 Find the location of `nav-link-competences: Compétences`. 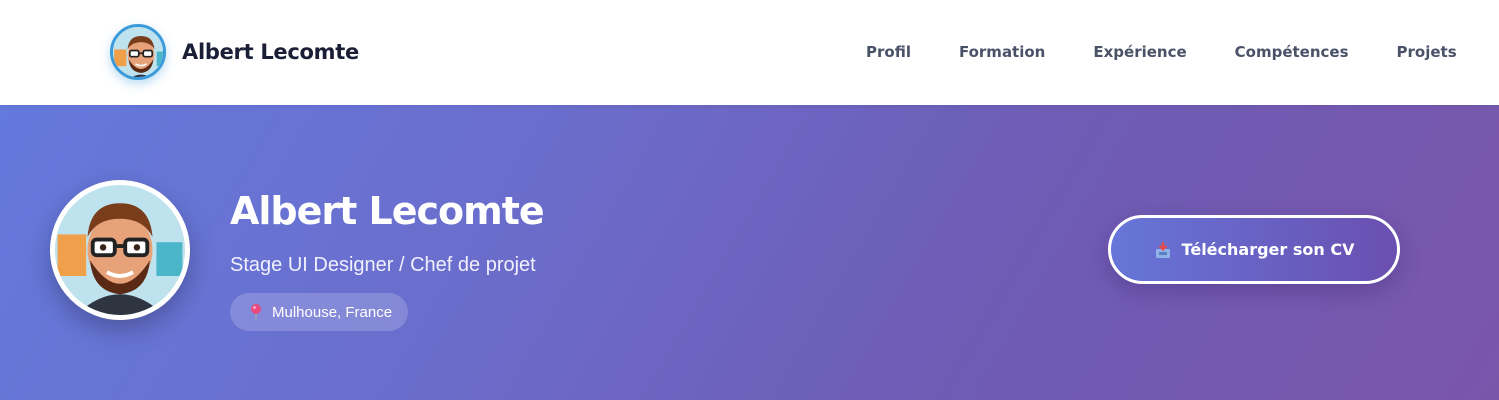

nav-link-competences: Compétences is located at coordinates (1292, 52).